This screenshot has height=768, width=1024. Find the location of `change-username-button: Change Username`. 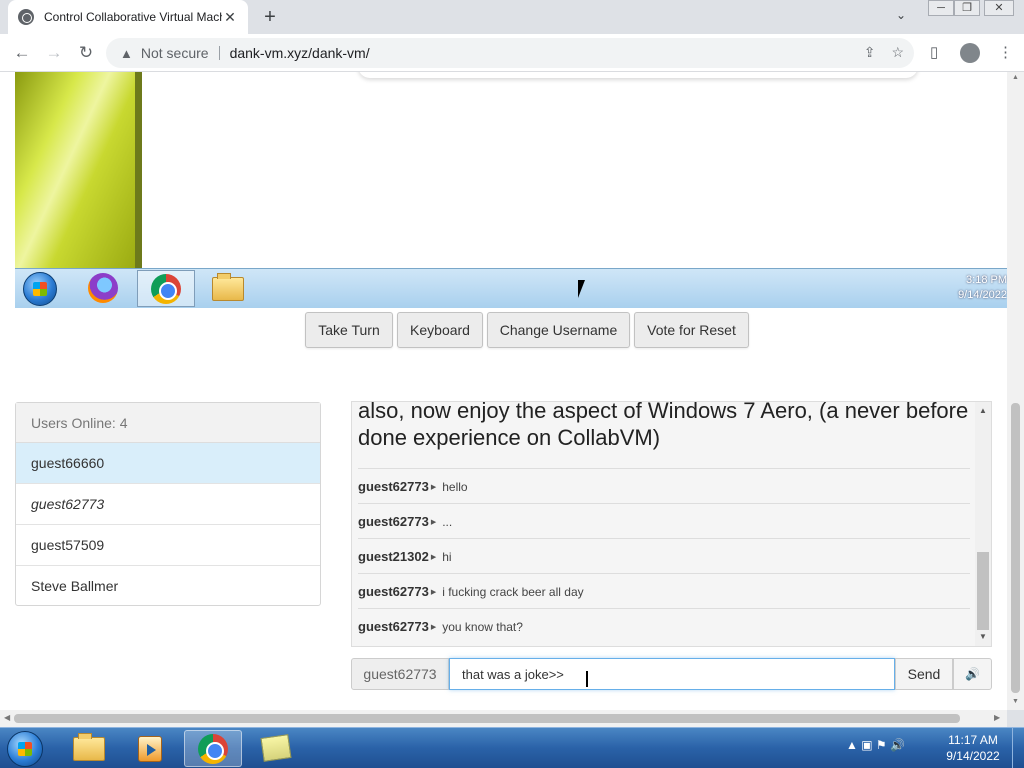

change-username-button: Change Username is located at coordinates (558, 330).